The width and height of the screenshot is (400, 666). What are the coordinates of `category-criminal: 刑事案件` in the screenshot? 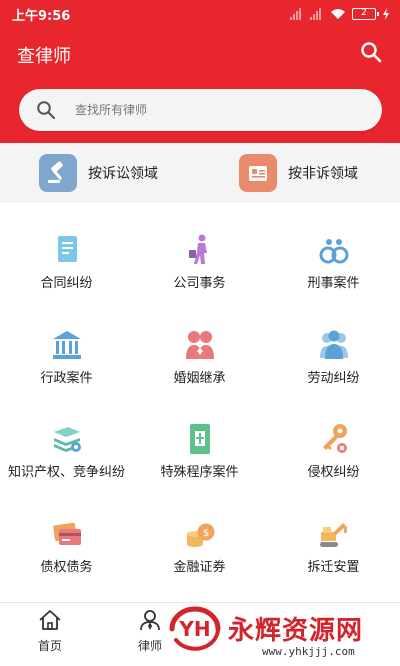 It's located at (333, 249).